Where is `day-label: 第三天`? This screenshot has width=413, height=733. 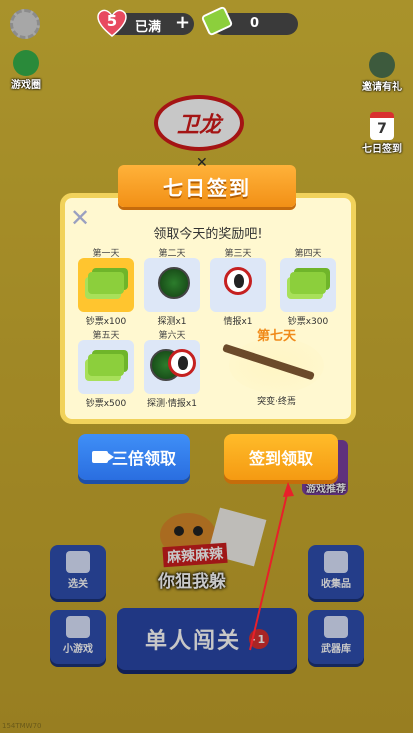
day-label: 第三天 is located at coordinates (238, 254).